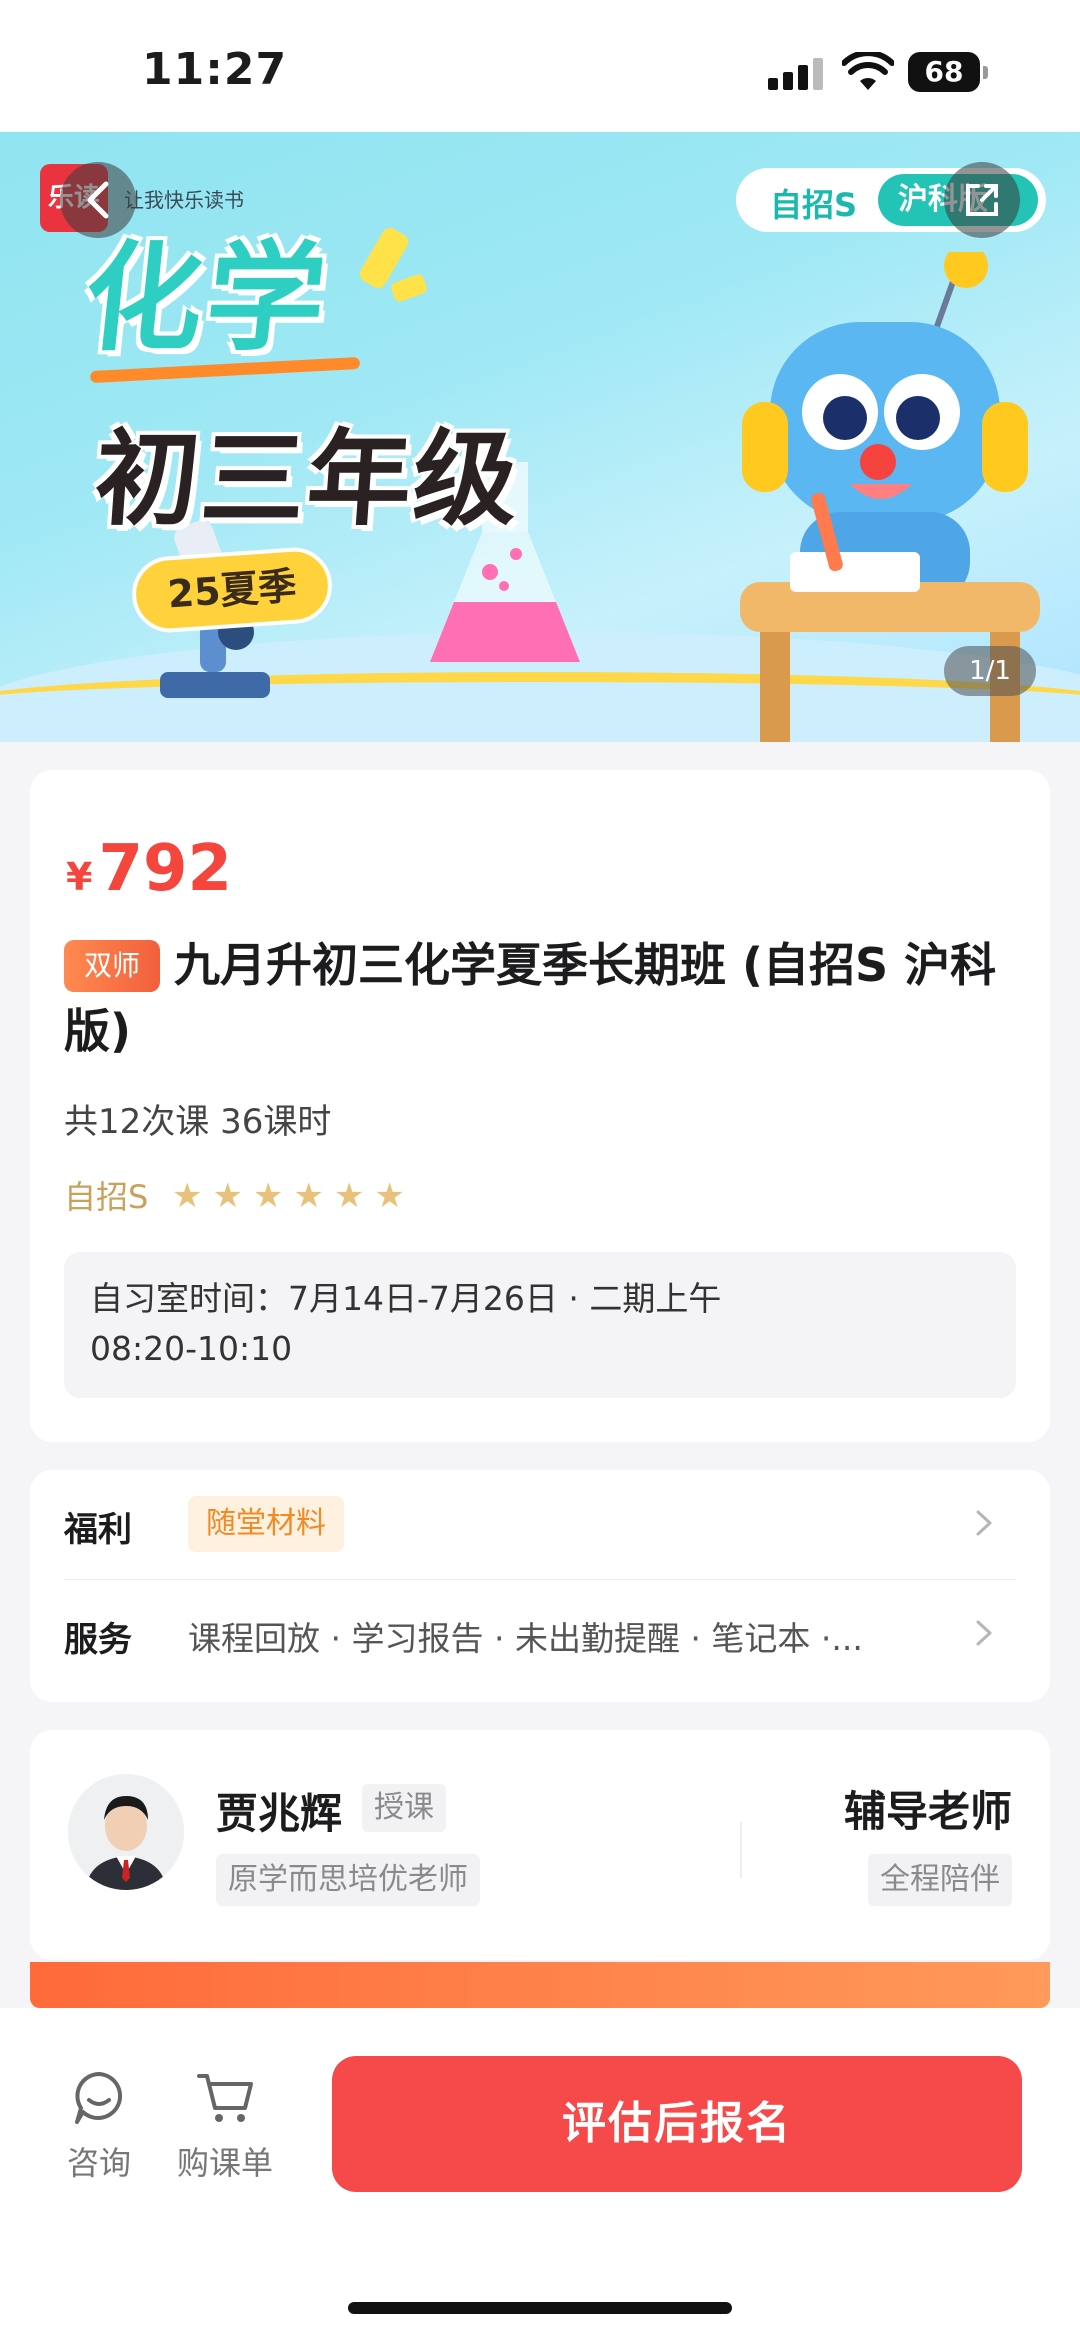 This screenshot has height=2340, width=1080. What do you see at coordinates (530, 998) in the screenshot?
I see `course-title: 九月升初三化学夏季长期班 (自招S 沪科版)` at bounding box center [530, 998].